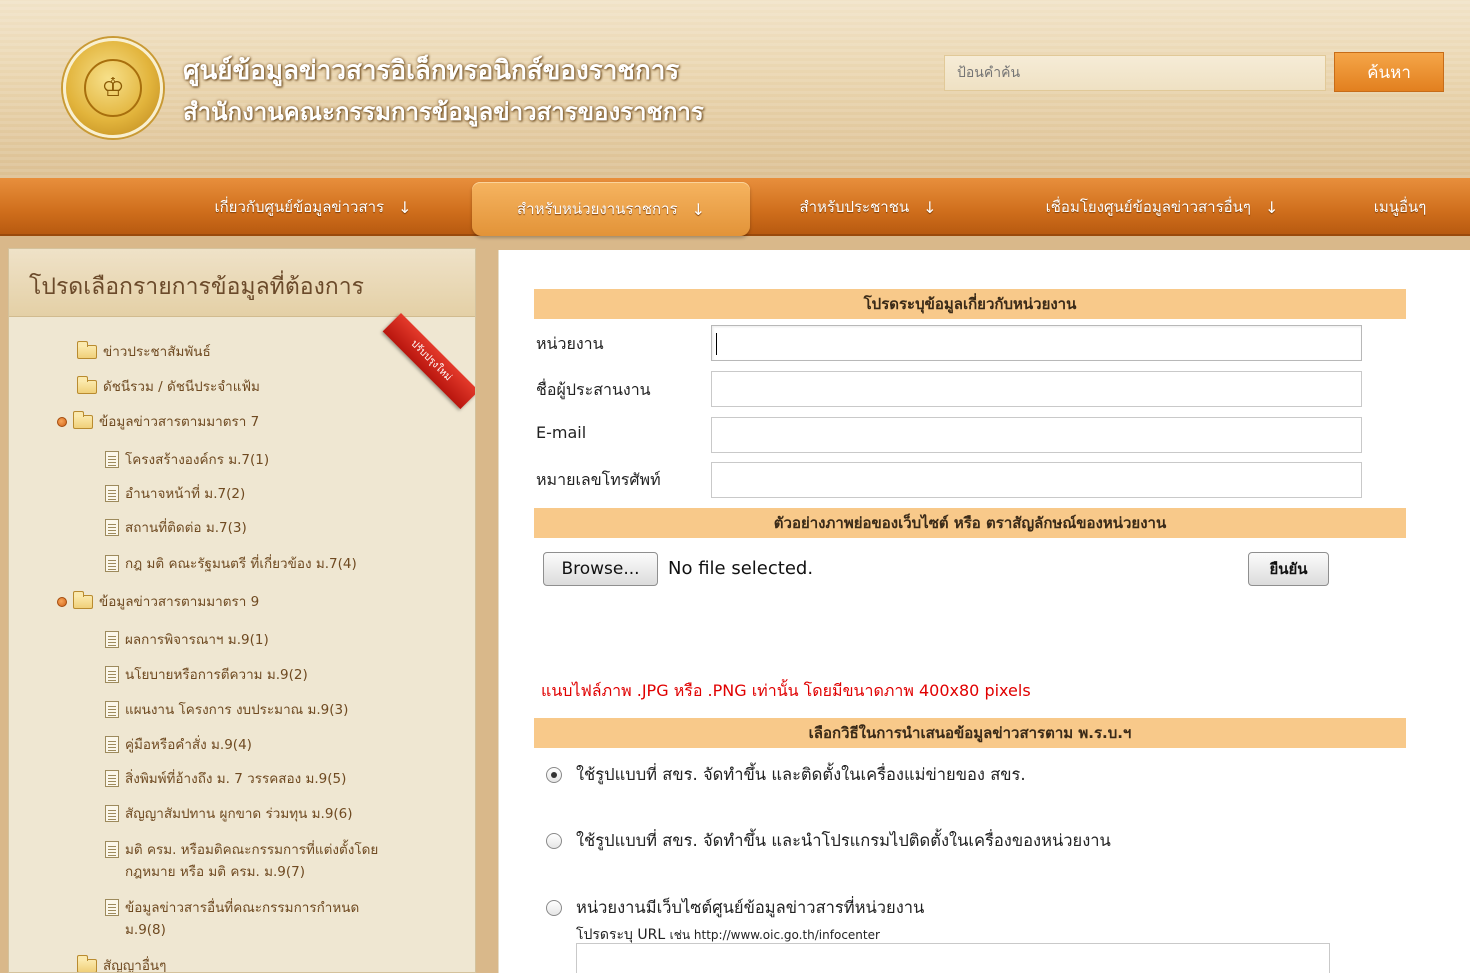 The image size is (1470, 973). I want to click on email-label: E-mail, so click(561, 432).